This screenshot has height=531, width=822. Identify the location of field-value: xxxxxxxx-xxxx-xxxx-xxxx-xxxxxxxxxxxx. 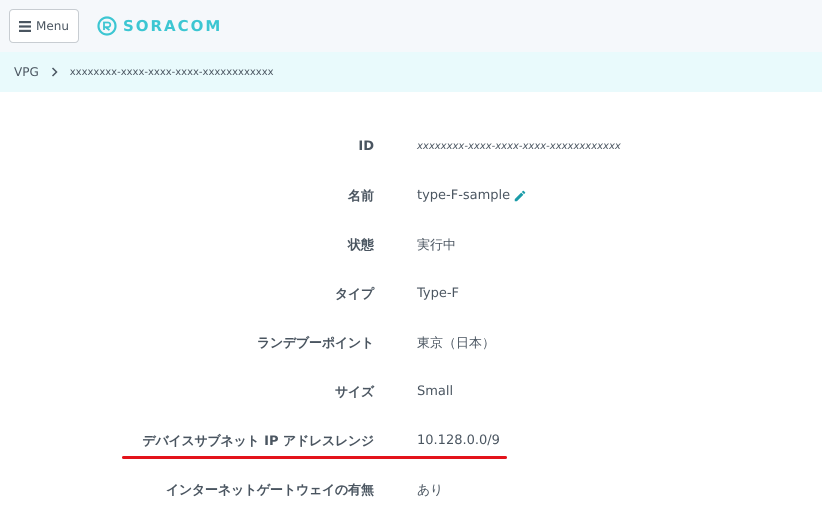
(519, 146).